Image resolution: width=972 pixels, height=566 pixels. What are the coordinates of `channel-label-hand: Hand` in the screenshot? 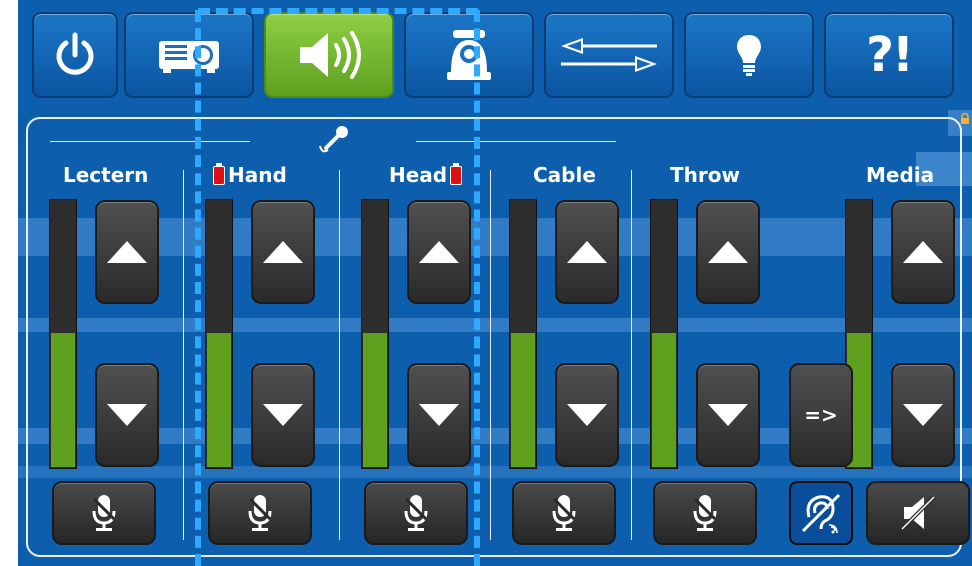 It's located at (248, 175).